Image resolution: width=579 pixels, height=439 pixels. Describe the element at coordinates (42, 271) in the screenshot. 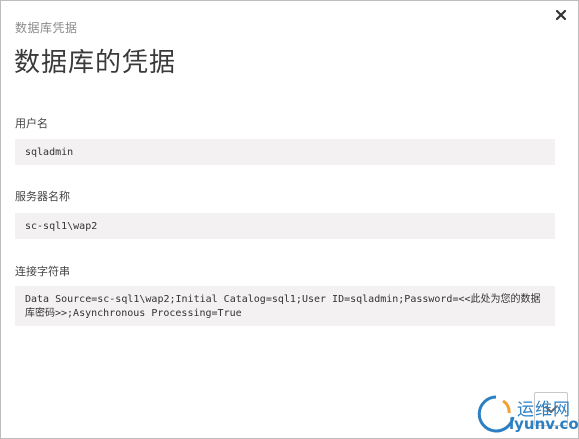

I see `connection-string-label: 连接字符串` at that location.